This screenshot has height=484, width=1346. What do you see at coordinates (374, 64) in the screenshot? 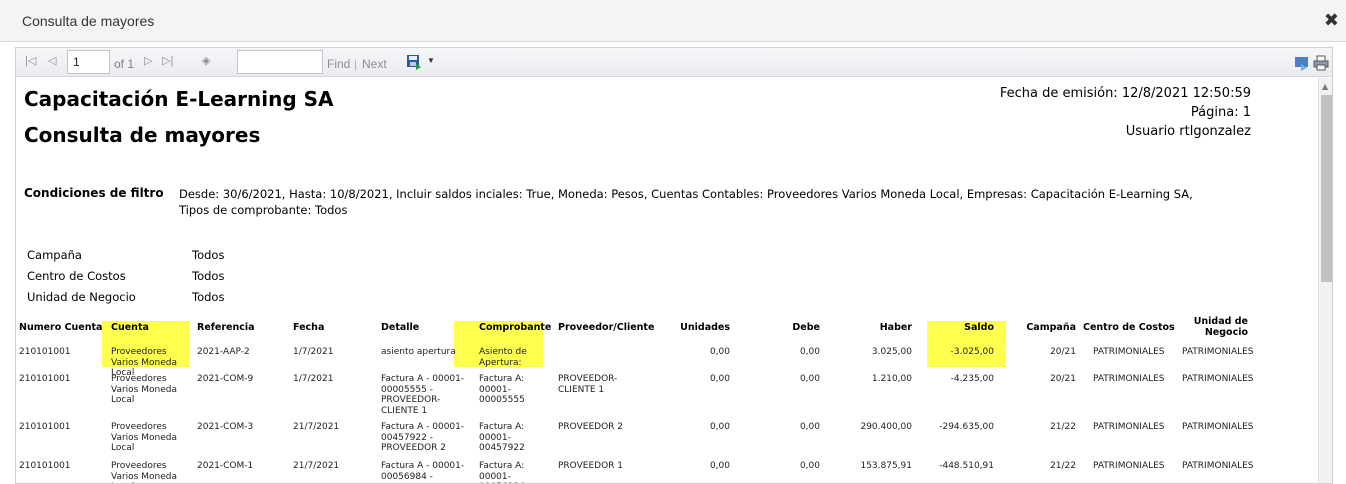
I see `find-next-link: Next` at bounding box center [374, 64].